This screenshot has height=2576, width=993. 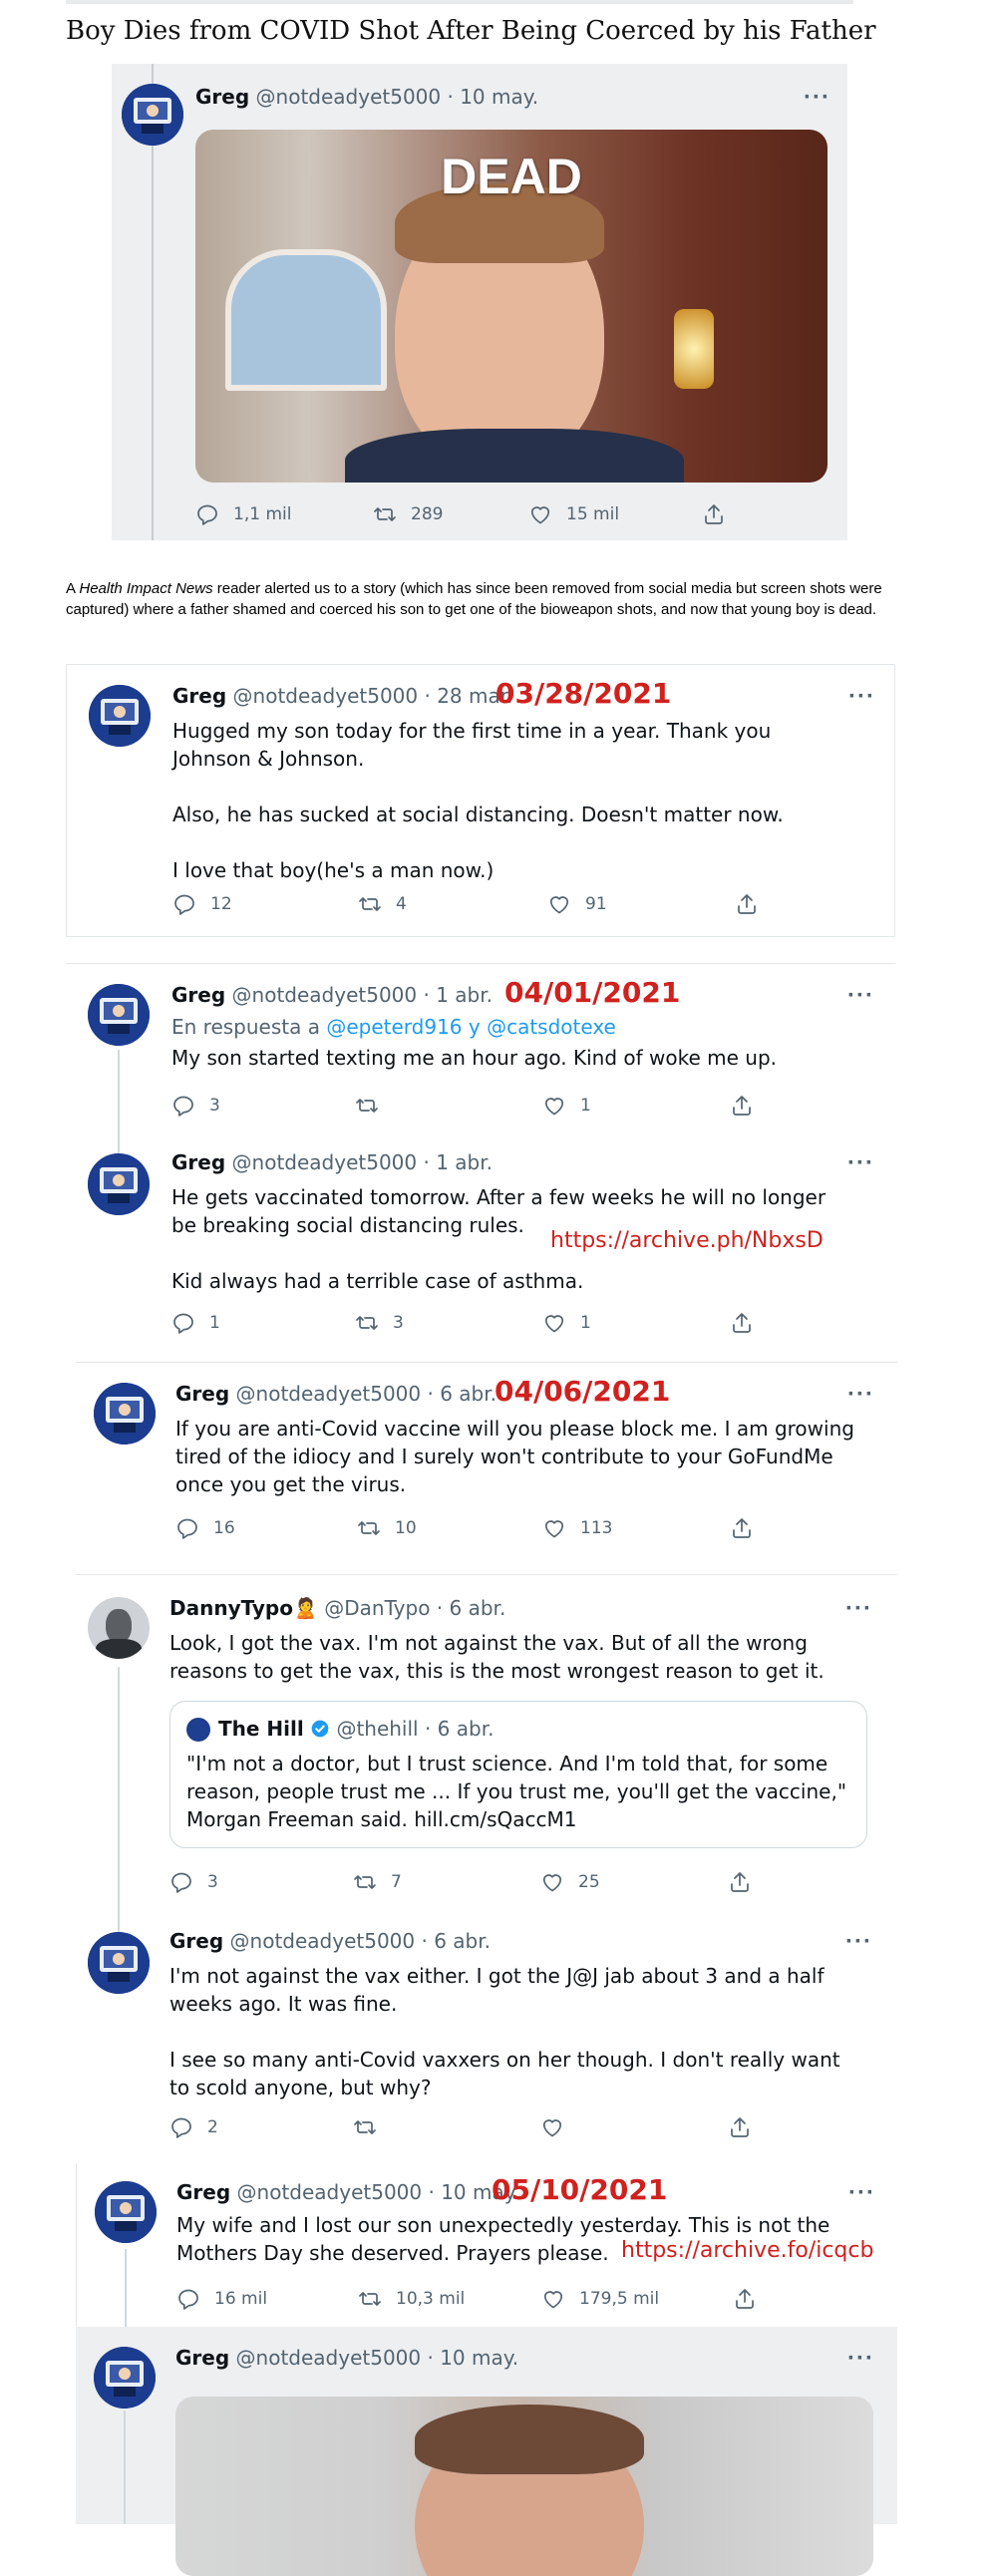 I want to click on reply-count: 2, so click(x=213, y=2127).